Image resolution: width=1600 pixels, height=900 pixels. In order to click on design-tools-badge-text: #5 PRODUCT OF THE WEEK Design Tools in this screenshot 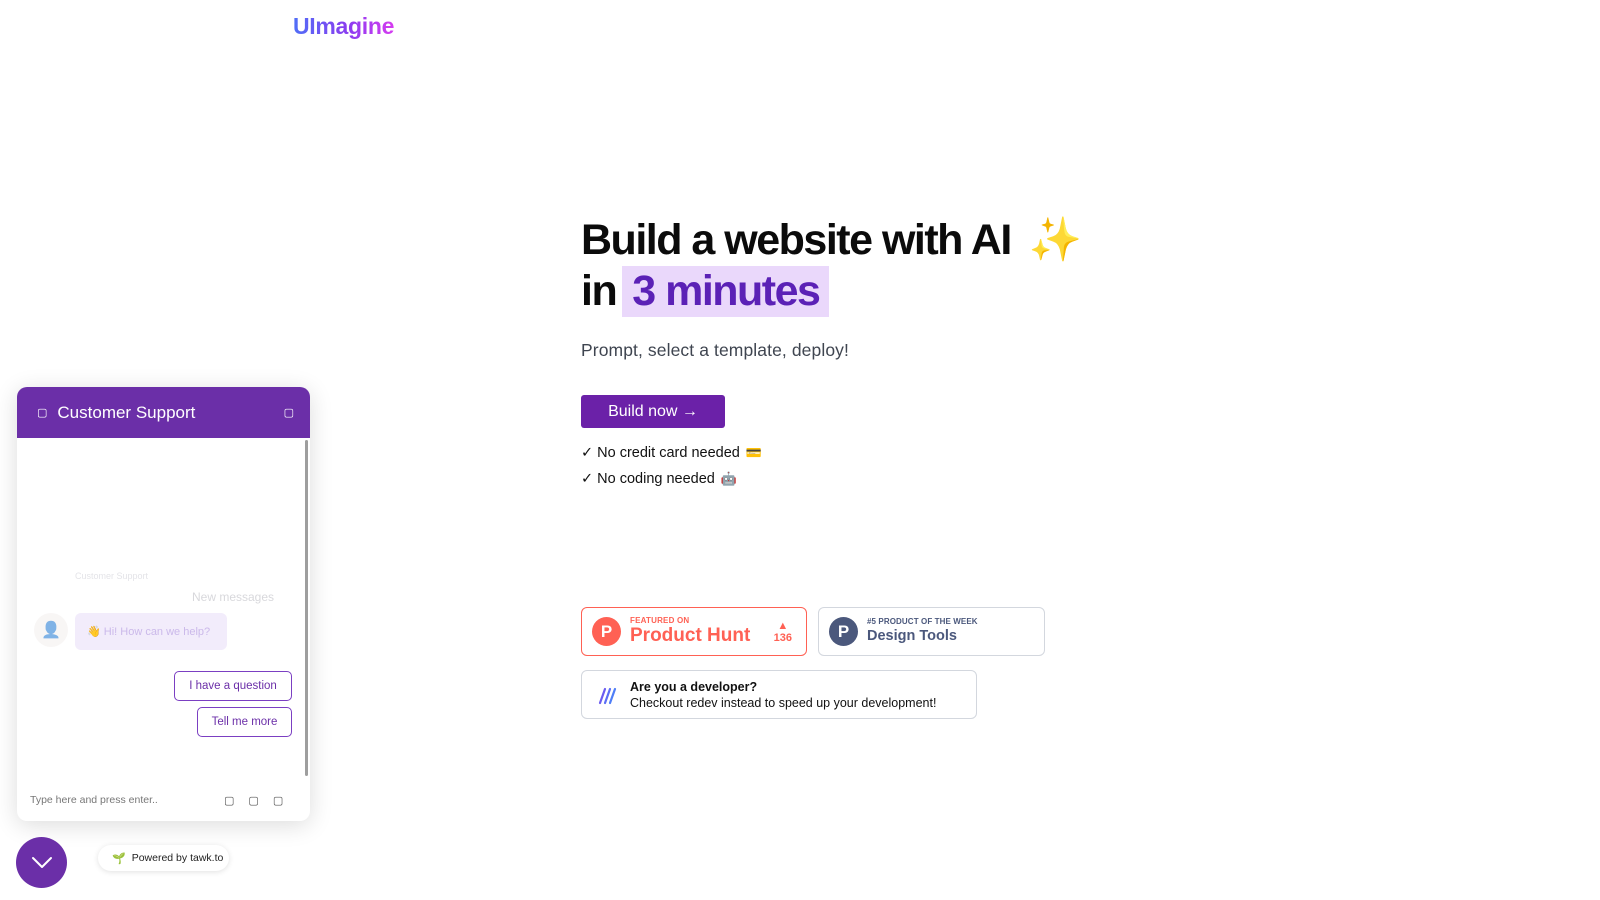, I will do `click(922, 631)`.